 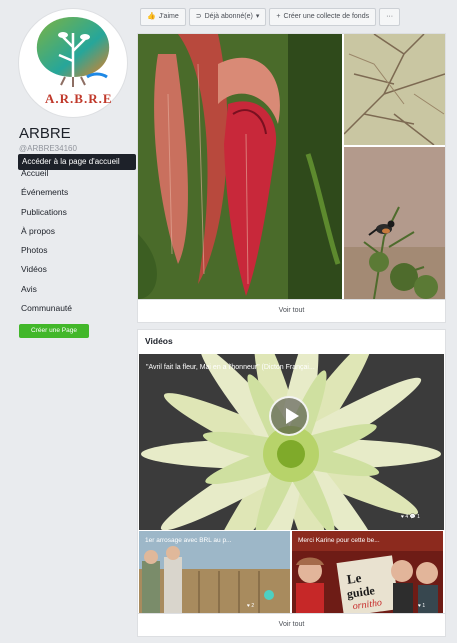 What do you see at coordinates (48, 148) in the screenshot?
I see `page-handle: @ARBRE34160` at bounding box center [48, 148].